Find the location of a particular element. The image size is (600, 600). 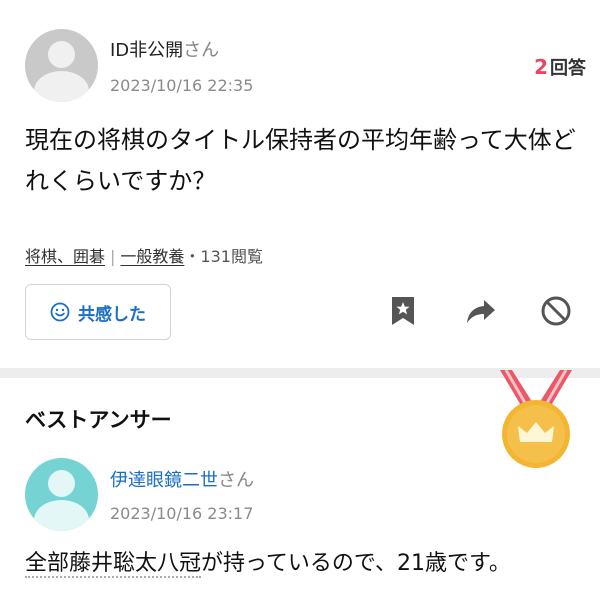

asker-honorific: さん is located at coordinates (201, 50).